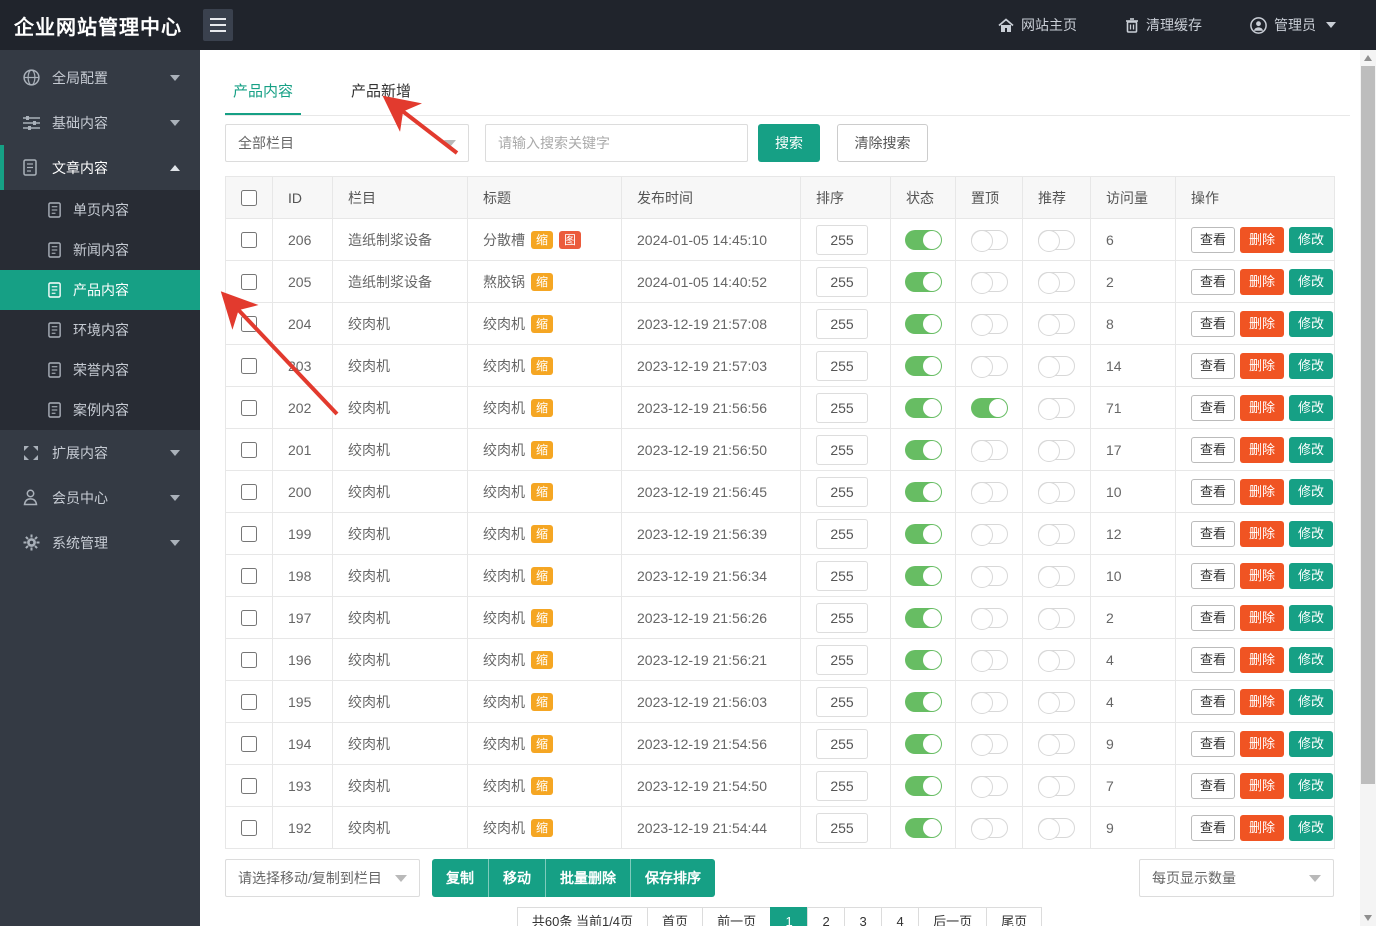 The width and height of the screenshot is (1376, 926). I want to click on sidebar-item-member-center: 会员中心, so click(100, 497).